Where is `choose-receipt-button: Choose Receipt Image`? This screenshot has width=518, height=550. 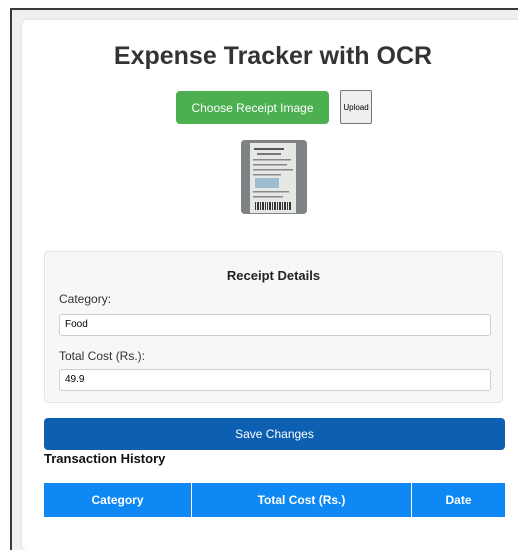
choose-receipt-button: Choose Receipt Image is located at coordinates (252, 107).